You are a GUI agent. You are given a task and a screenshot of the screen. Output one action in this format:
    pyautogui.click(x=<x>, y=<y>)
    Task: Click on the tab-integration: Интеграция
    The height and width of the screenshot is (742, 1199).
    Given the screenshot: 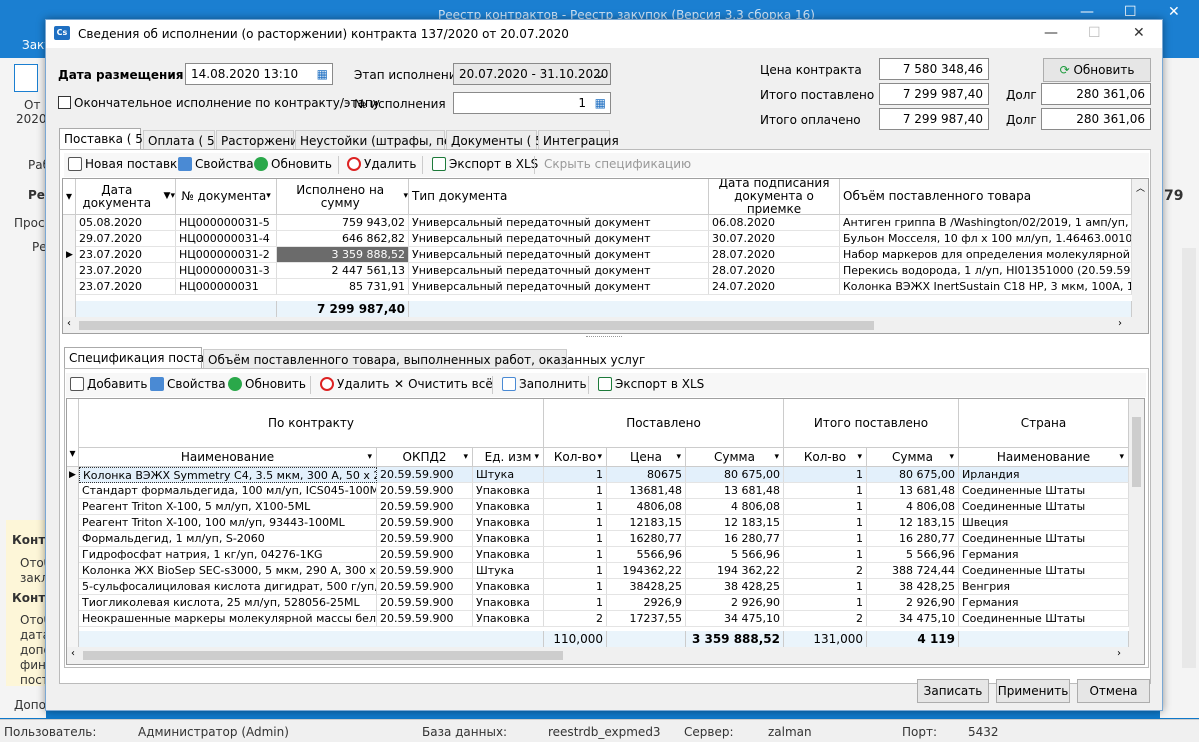 What is the action you would take?
    pyautogui.click(x=578, y=140)
    